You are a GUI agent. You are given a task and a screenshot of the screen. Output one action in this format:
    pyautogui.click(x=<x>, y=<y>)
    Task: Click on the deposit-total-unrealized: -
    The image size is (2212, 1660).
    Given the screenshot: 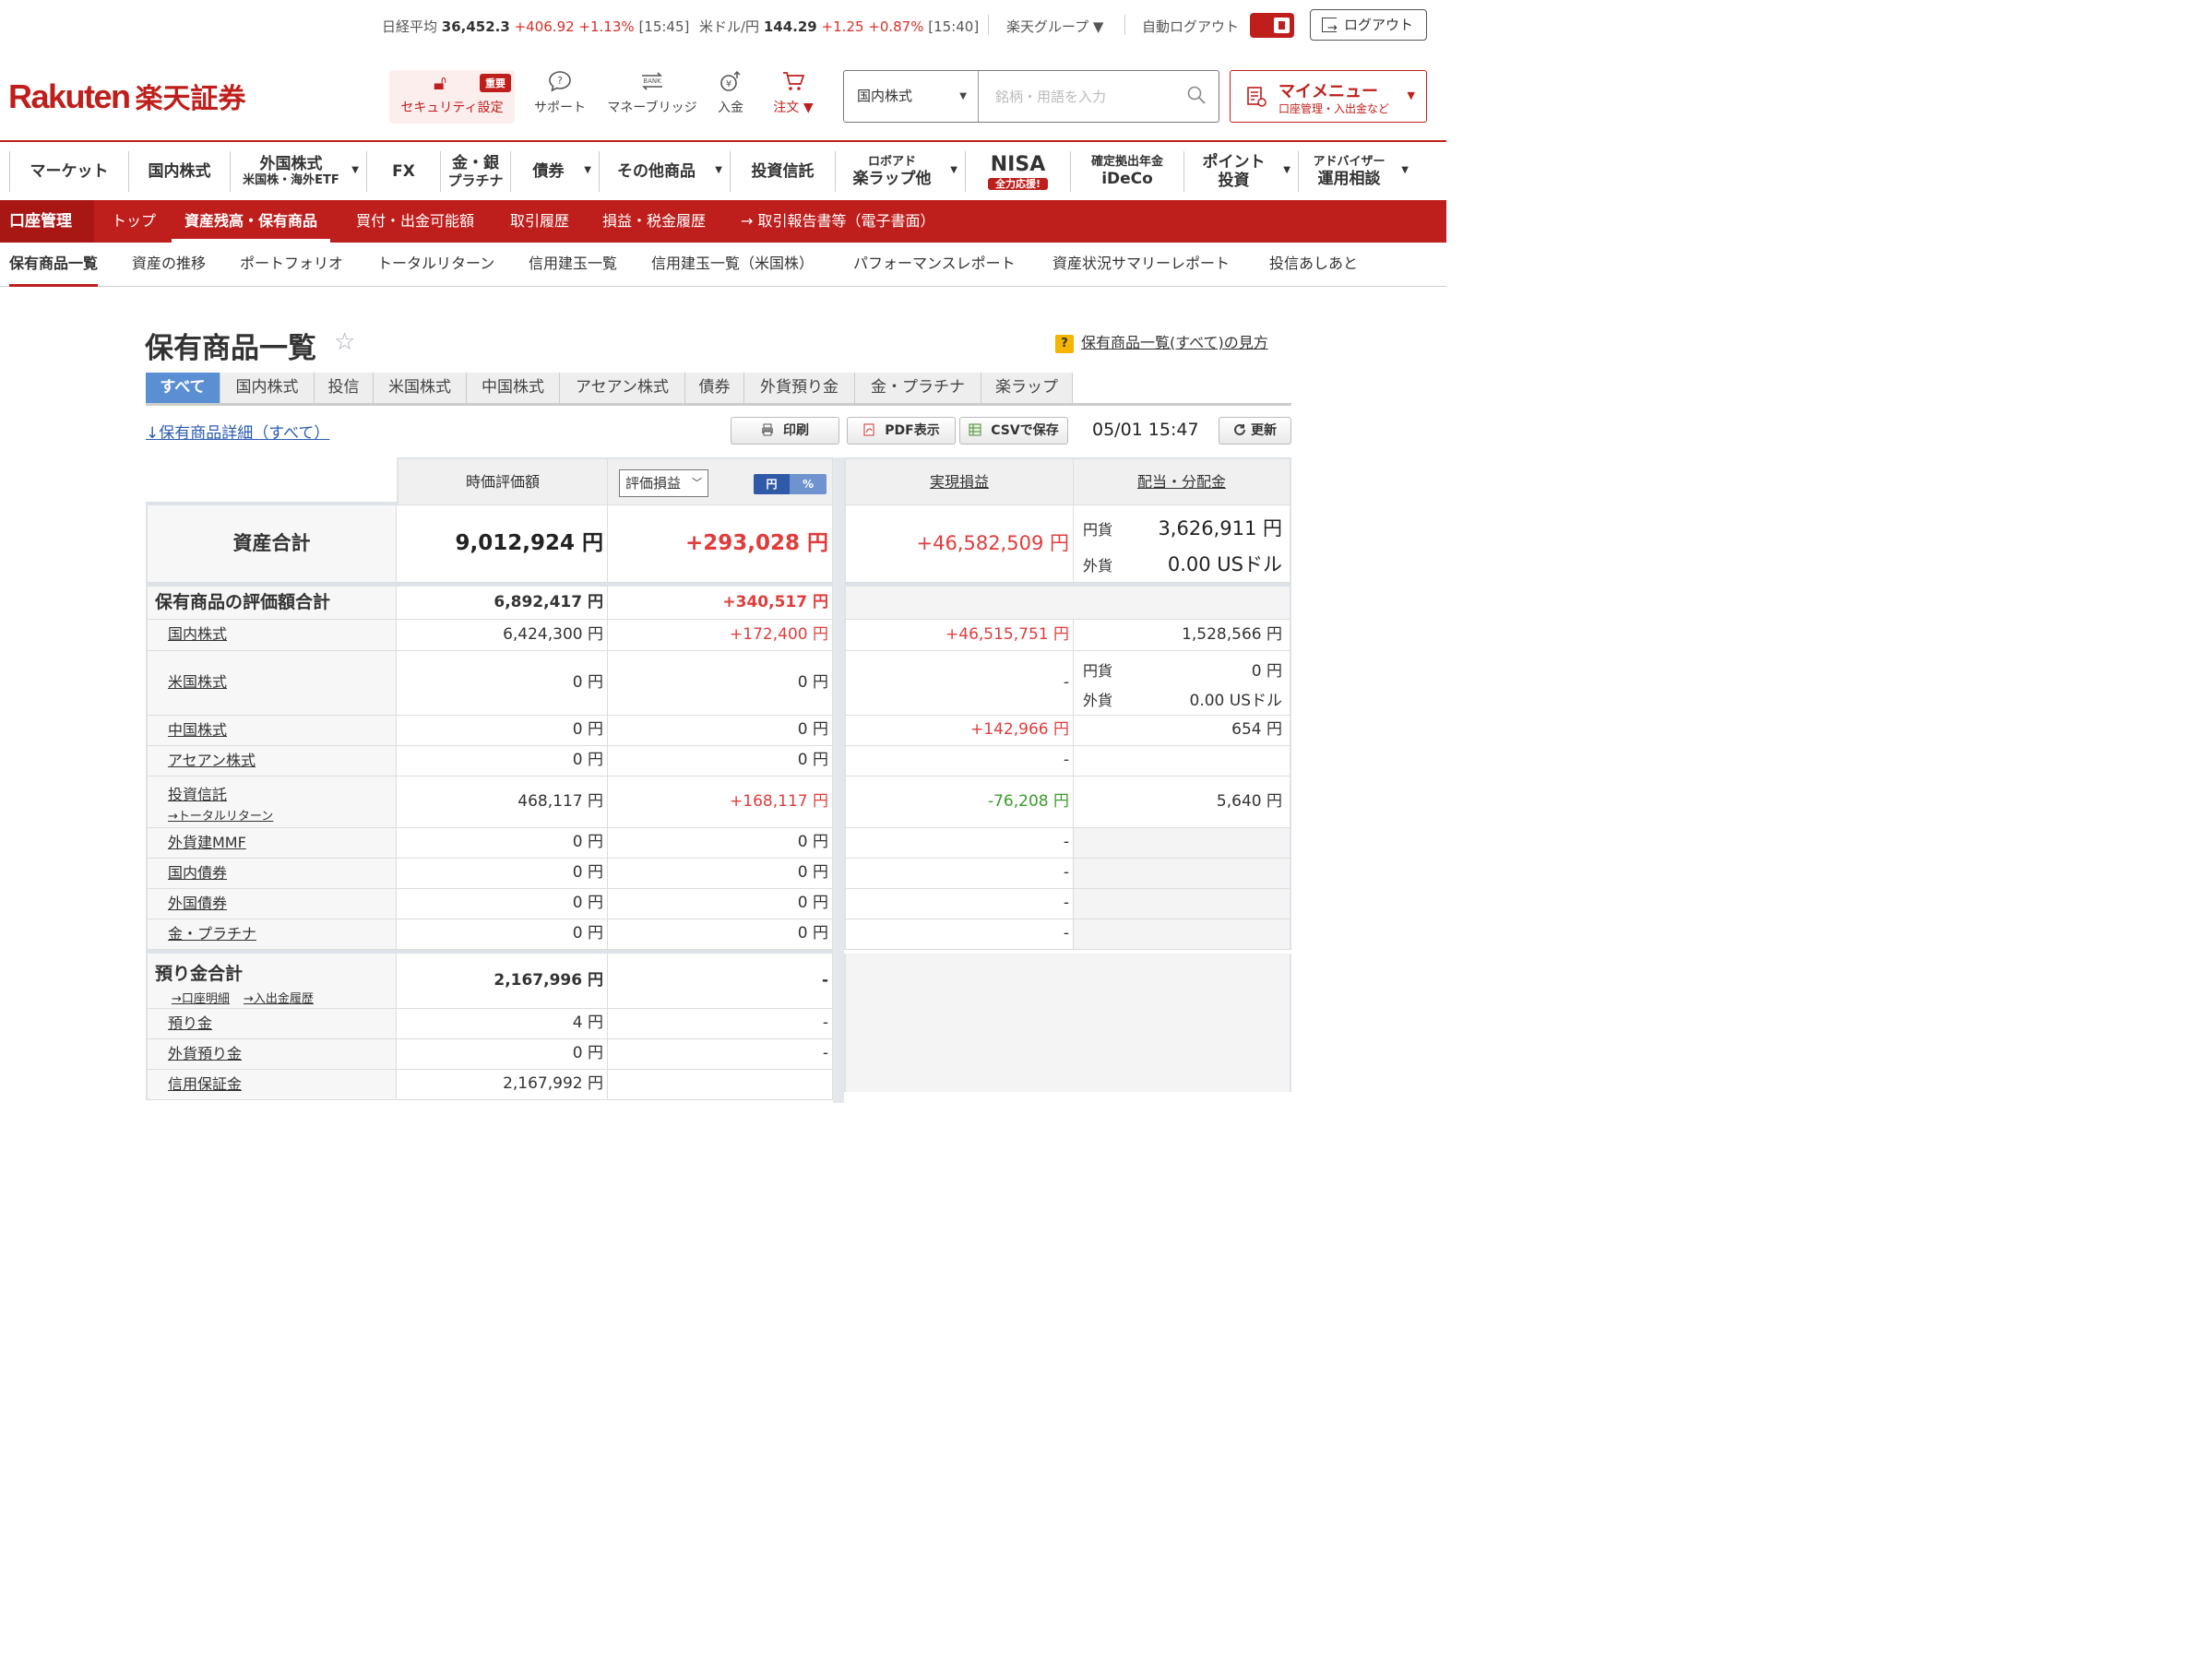 What is the action you would take?
    pyautogui.click(x=721, y=981)
    